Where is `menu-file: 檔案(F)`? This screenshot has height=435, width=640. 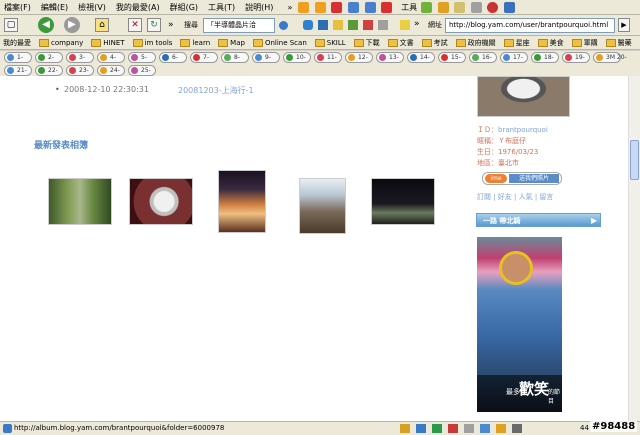 menu-file: 檔案(F) is located at coordinates (17, 7).